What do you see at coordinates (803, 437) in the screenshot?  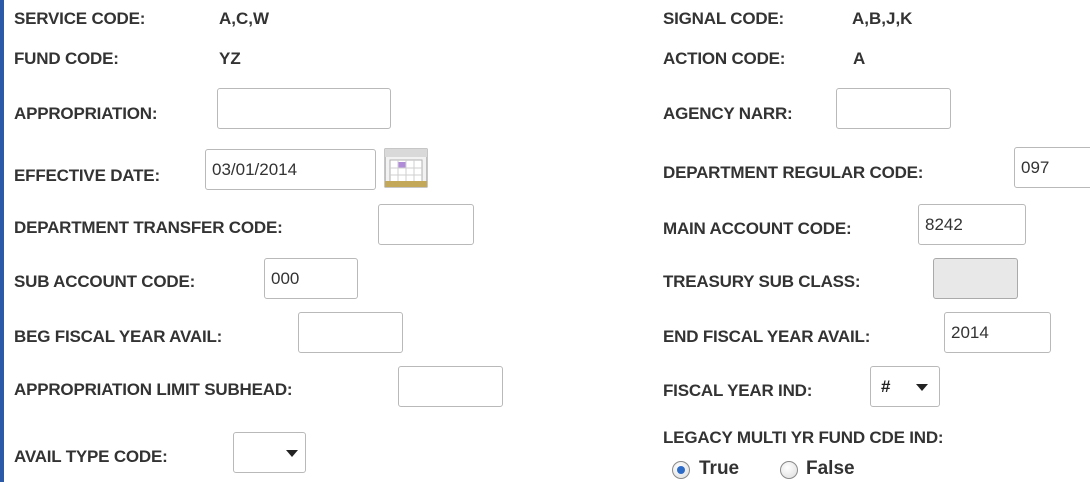 I see `legacy-multi-yr-label: LEGACY MULTI YR FUND CDE IND:` at bounding box center [803, 437].